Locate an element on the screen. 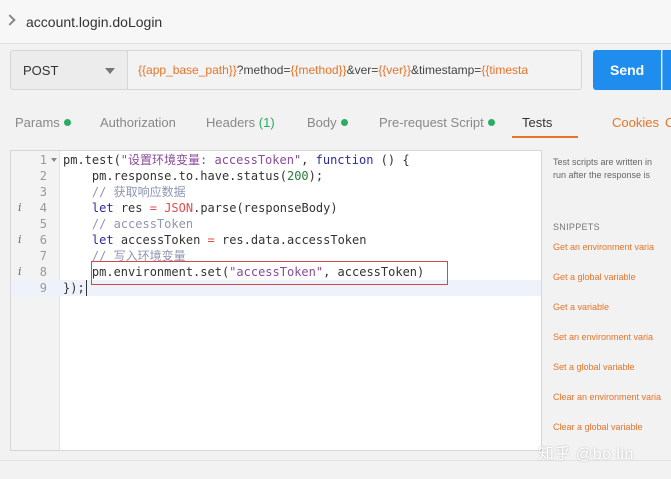 The height and width of the screenshot is (479, 671). snippet-link: Get an environment varia is located at coordinates (603, 247).